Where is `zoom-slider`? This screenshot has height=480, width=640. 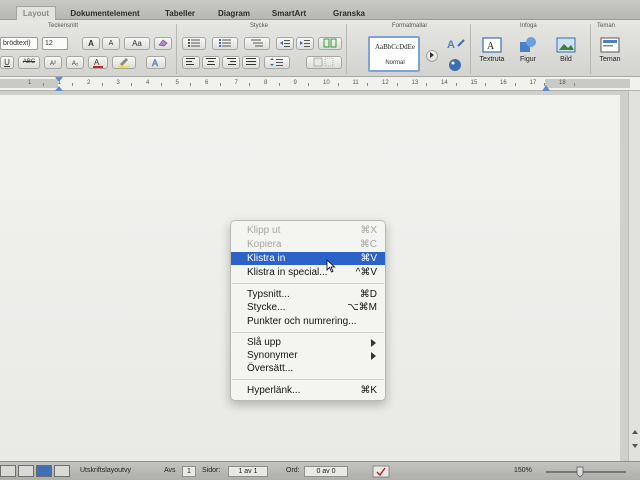 zoom-slider is located at coordinates (586, 472).